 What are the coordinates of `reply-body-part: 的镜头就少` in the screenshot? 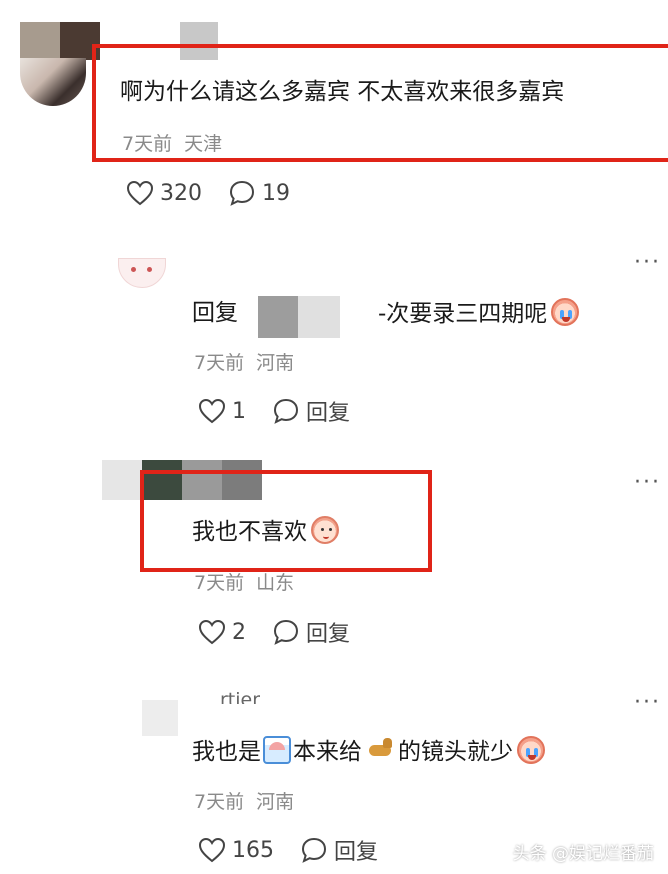 It's located at (455, 752).